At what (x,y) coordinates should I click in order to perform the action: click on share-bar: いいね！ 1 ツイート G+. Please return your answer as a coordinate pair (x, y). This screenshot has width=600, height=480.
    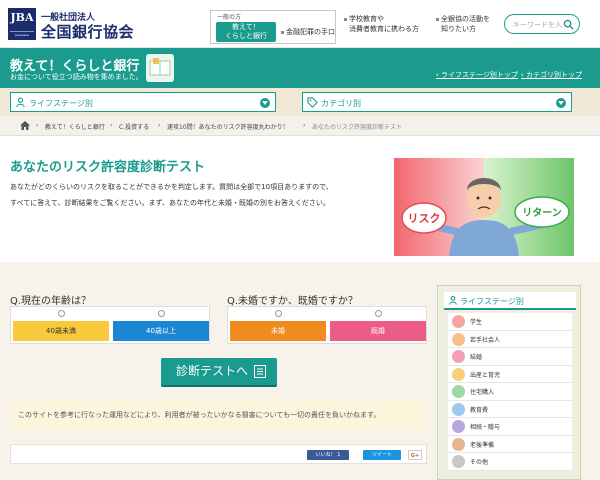
    Looking at the image, I should click on (218, 454).